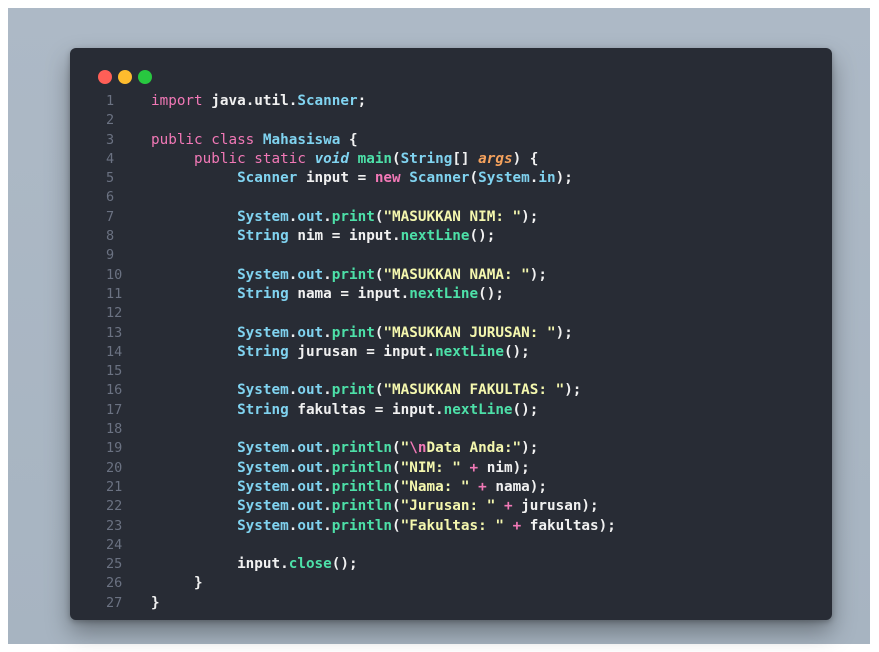 The width and height of the screenshot is (879, 652). I want to click on line-content: System.out.print("MASUKKAN NIM: ");, so click(344, 217).